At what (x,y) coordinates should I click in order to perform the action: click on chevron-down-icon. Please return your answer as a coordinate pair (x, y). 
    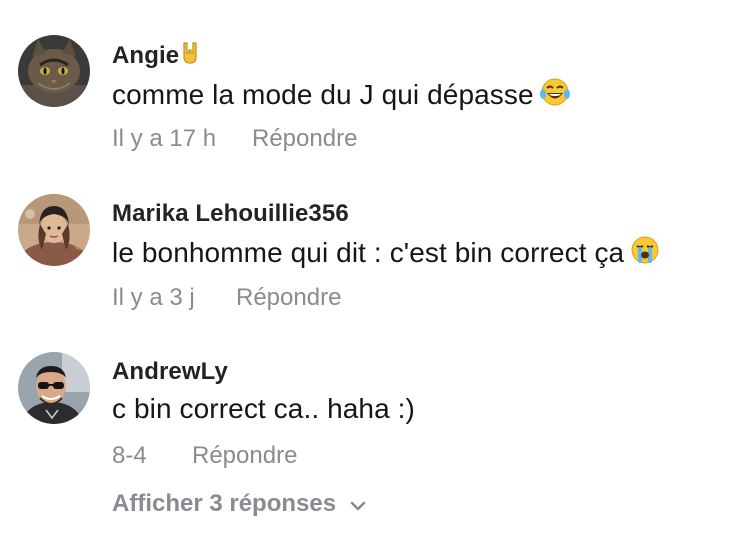
    Looking at the image, I should click on (358, 504).